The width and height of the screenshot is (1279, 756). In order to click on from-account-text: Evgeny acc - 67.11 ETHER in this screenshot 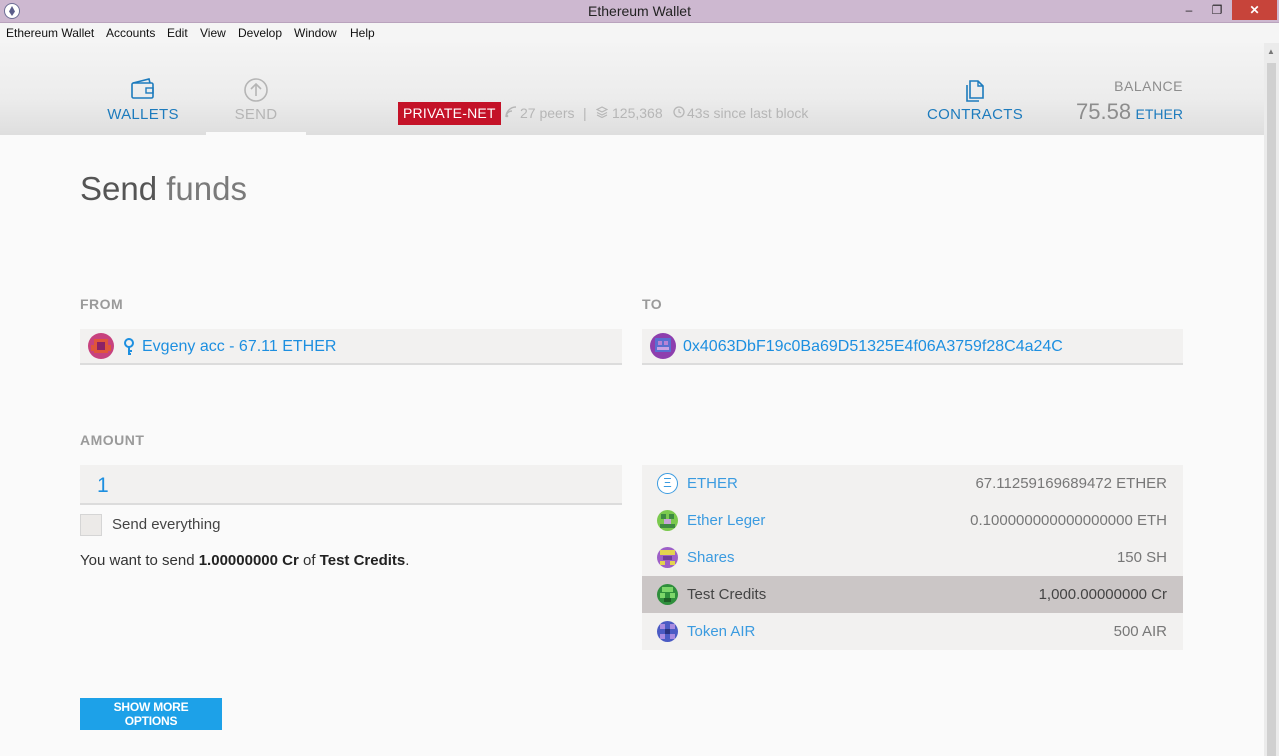, I will do `click(239, 346)`.